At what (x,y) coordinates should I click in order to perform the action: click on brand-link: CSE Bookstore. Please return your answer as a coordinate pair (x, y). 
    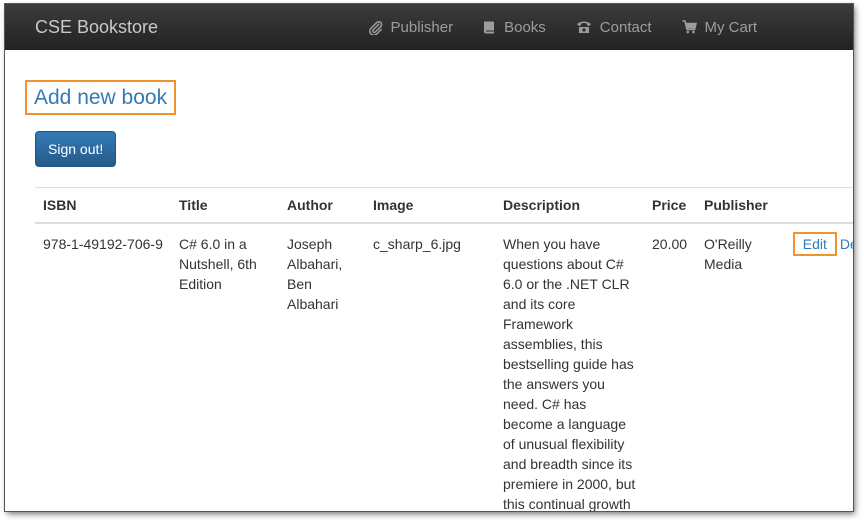
    Looking at the image, I should click on (96, 27).